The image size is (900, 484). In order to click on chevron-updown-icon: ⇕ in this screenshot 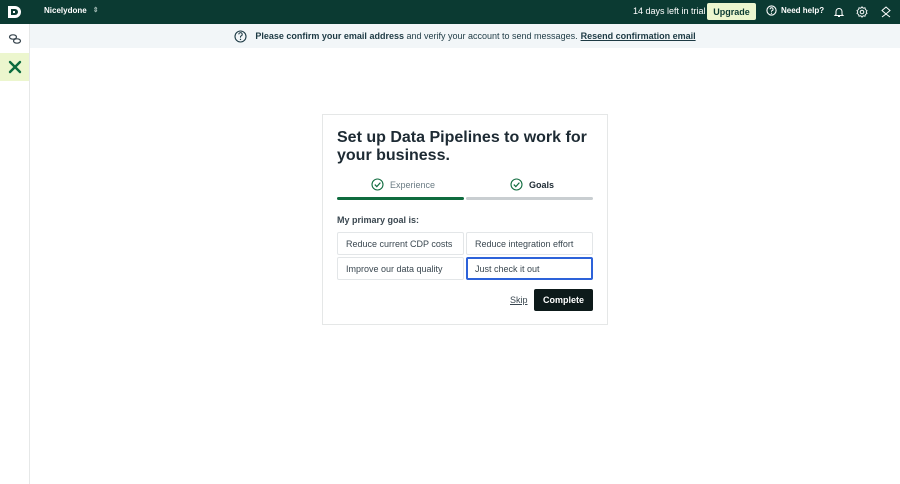, I will do `click(95, 10)`.